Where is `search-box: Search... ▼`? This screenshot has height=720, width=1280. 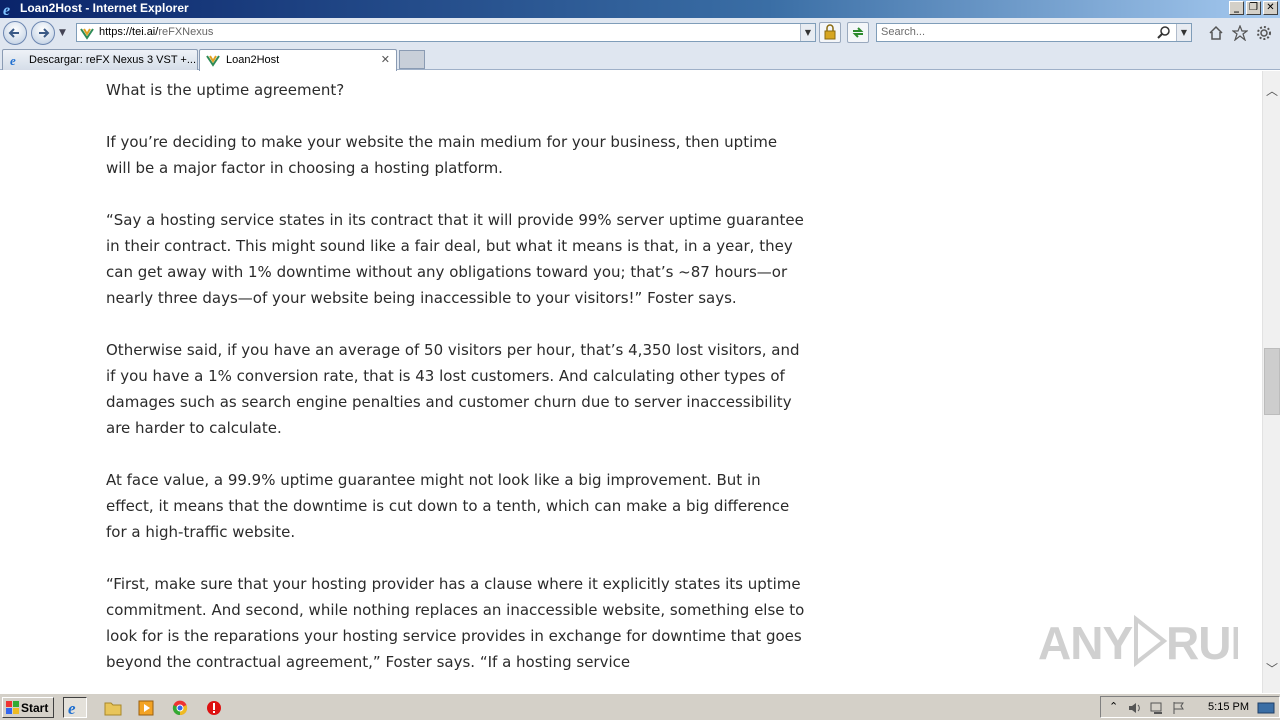 search-box: Search... ▼ is located at coordinates (1034, 32).